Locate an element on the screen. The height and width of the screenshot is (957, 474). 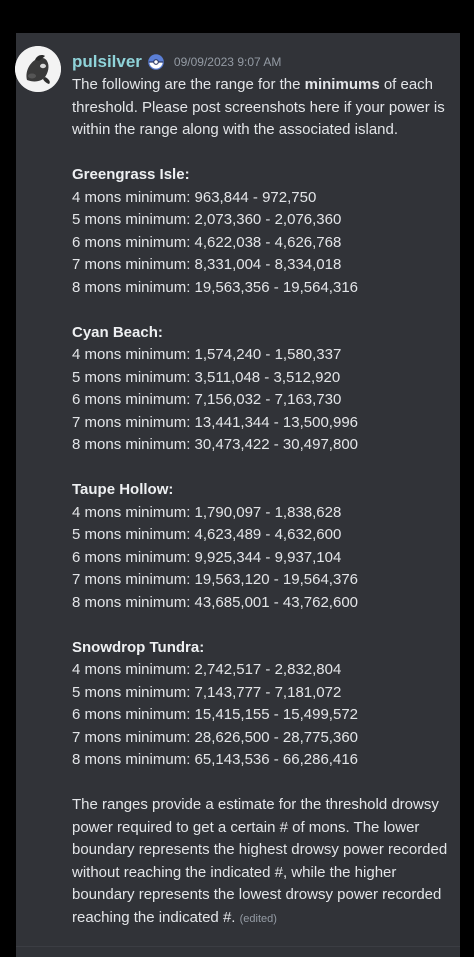
section-title: Greengrass Isle: is located at coordinates (131, 174).